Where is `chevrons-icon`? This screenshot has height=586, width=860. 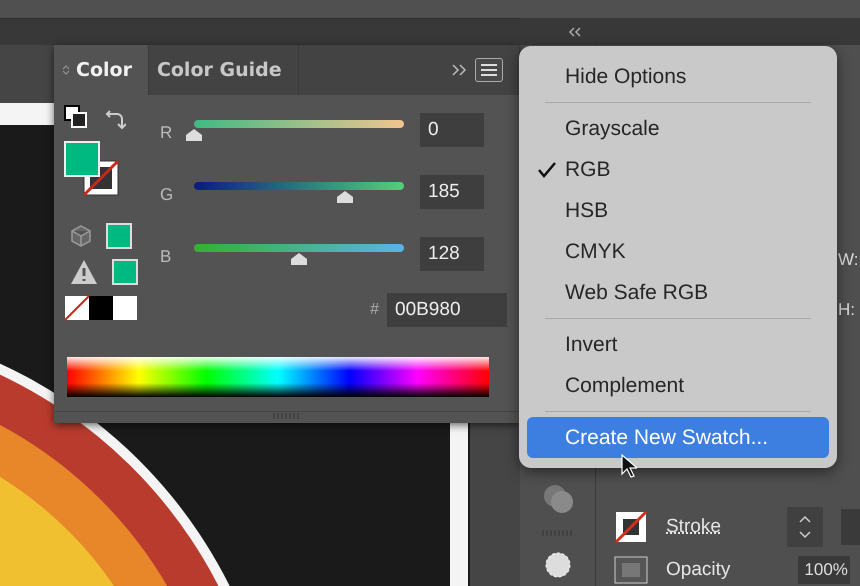 chevrons-icon is located at coordinates (805, 527).